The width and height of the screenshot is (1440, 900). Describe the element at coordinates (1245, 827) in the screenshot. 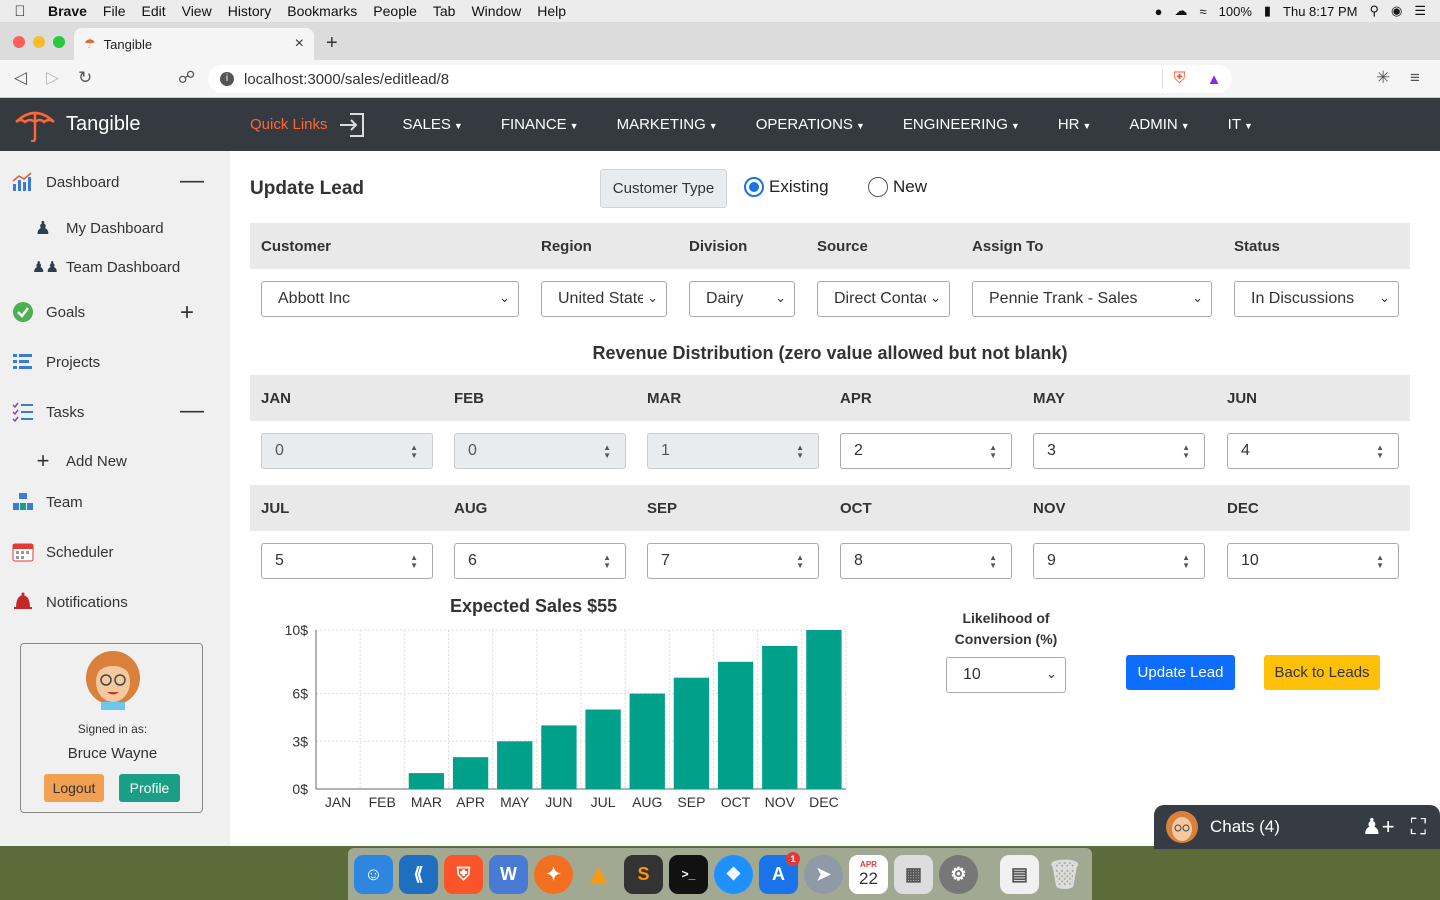

I see `chat-label: Chats (4)` at that location.